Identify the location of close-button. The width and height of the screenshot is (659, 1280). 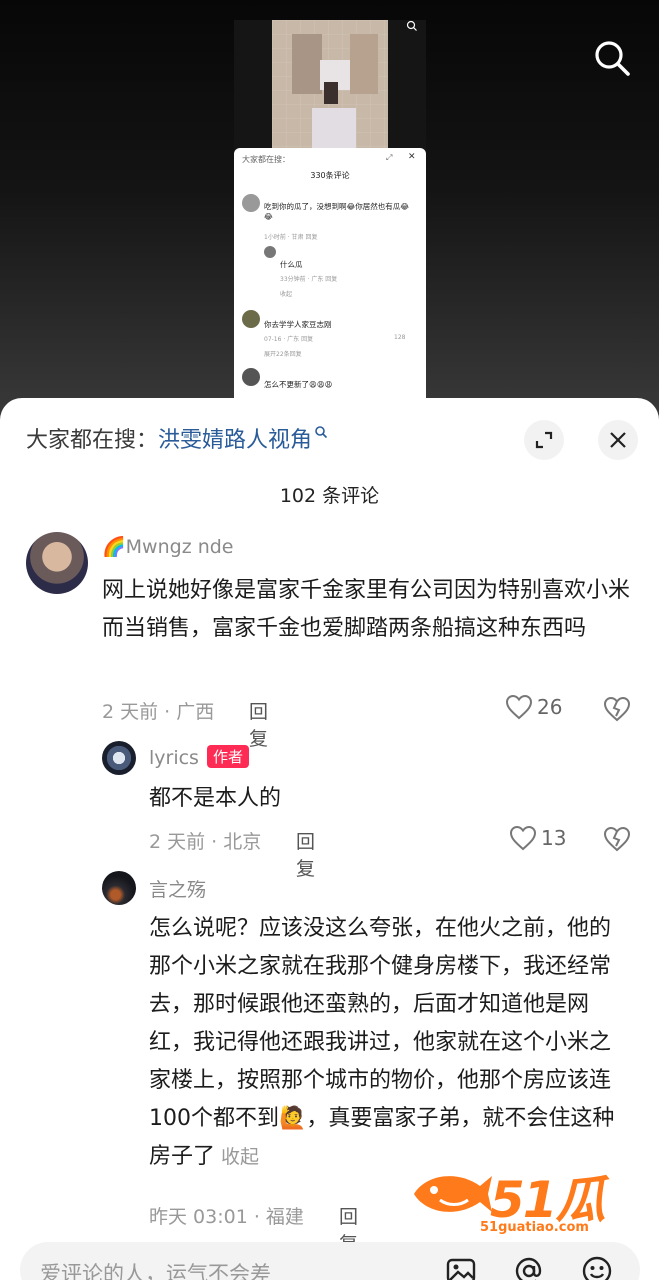
(618, 440).